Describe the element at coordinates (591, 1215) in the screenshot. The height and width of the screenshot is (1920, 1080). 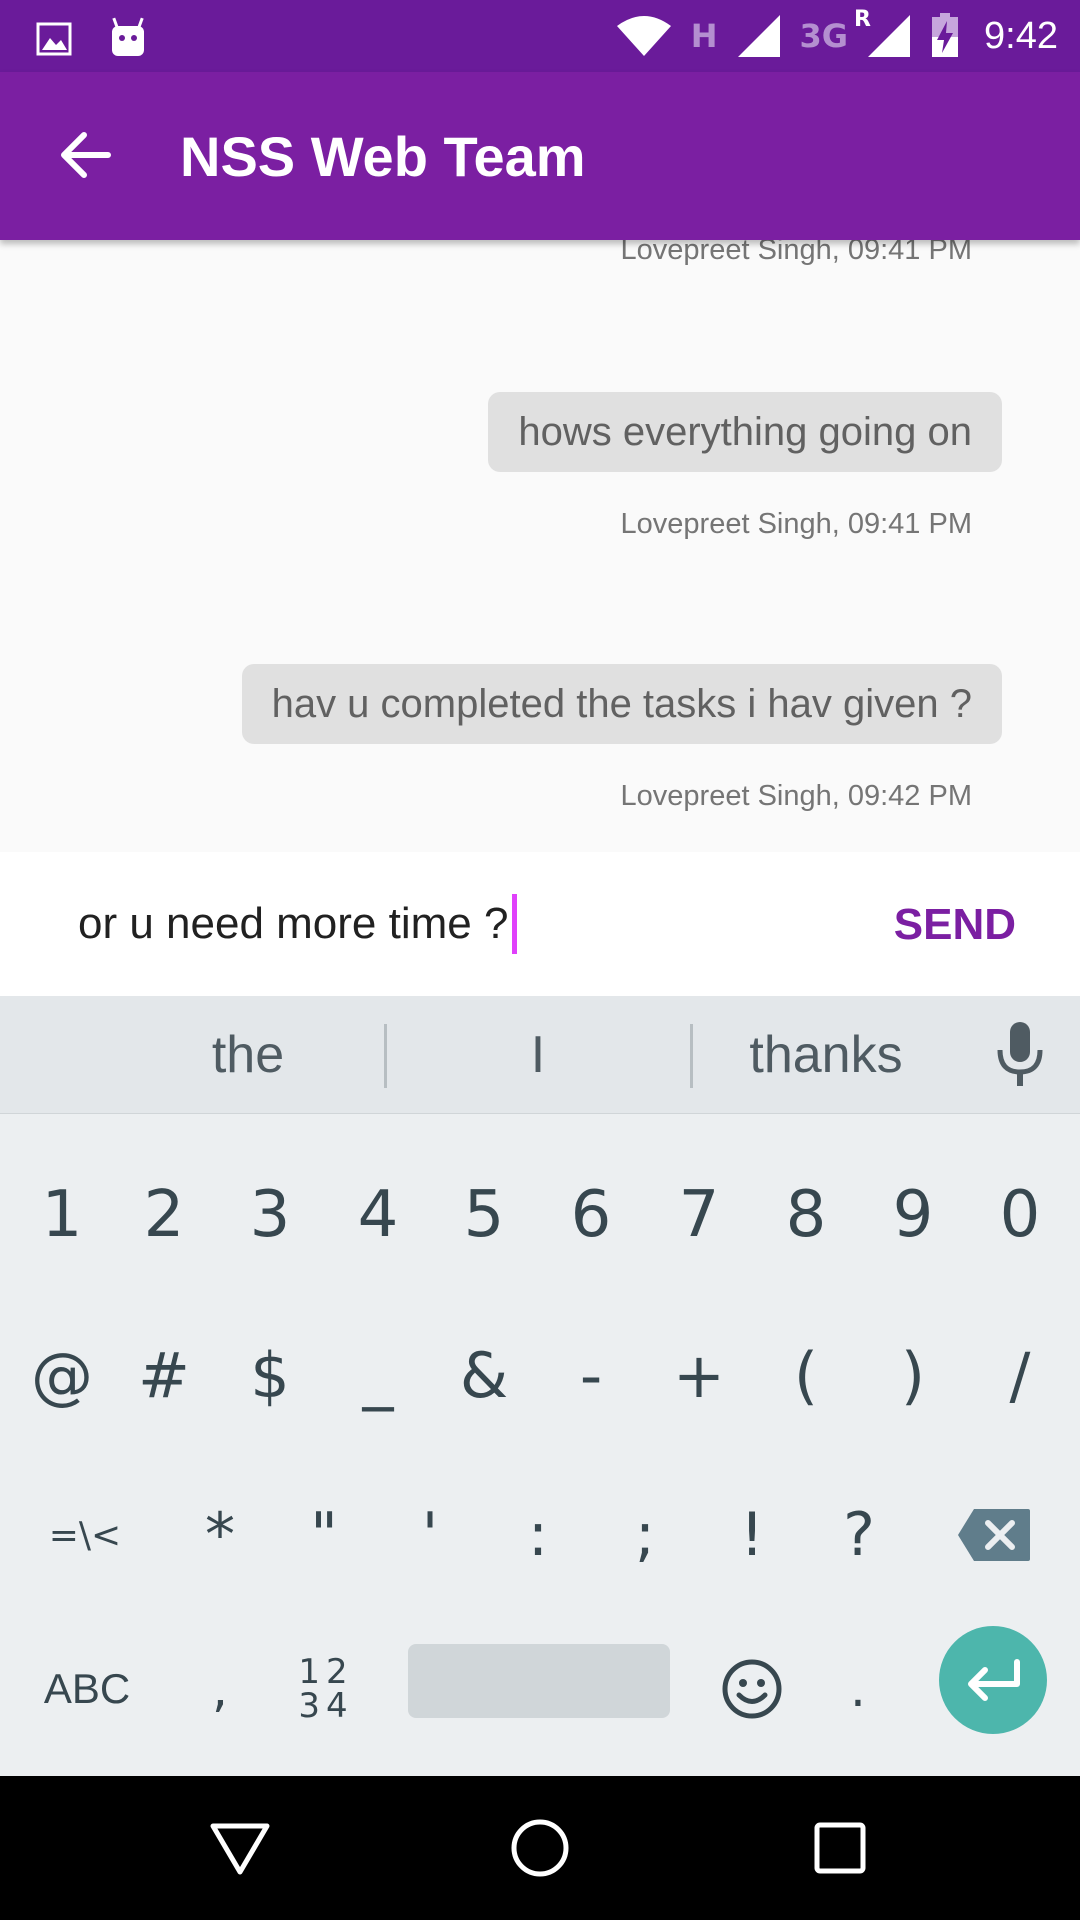
I see `key-6: 6` at that location.